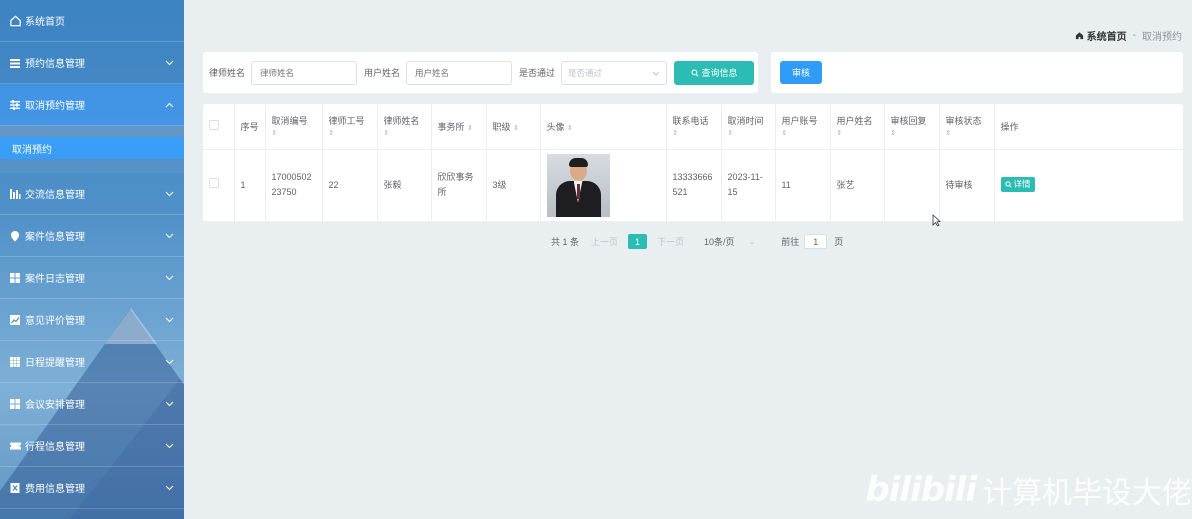 The height and width of the screenshot is (519, 1192). I want to click on cell-rank: 3级, so click(513, 185).